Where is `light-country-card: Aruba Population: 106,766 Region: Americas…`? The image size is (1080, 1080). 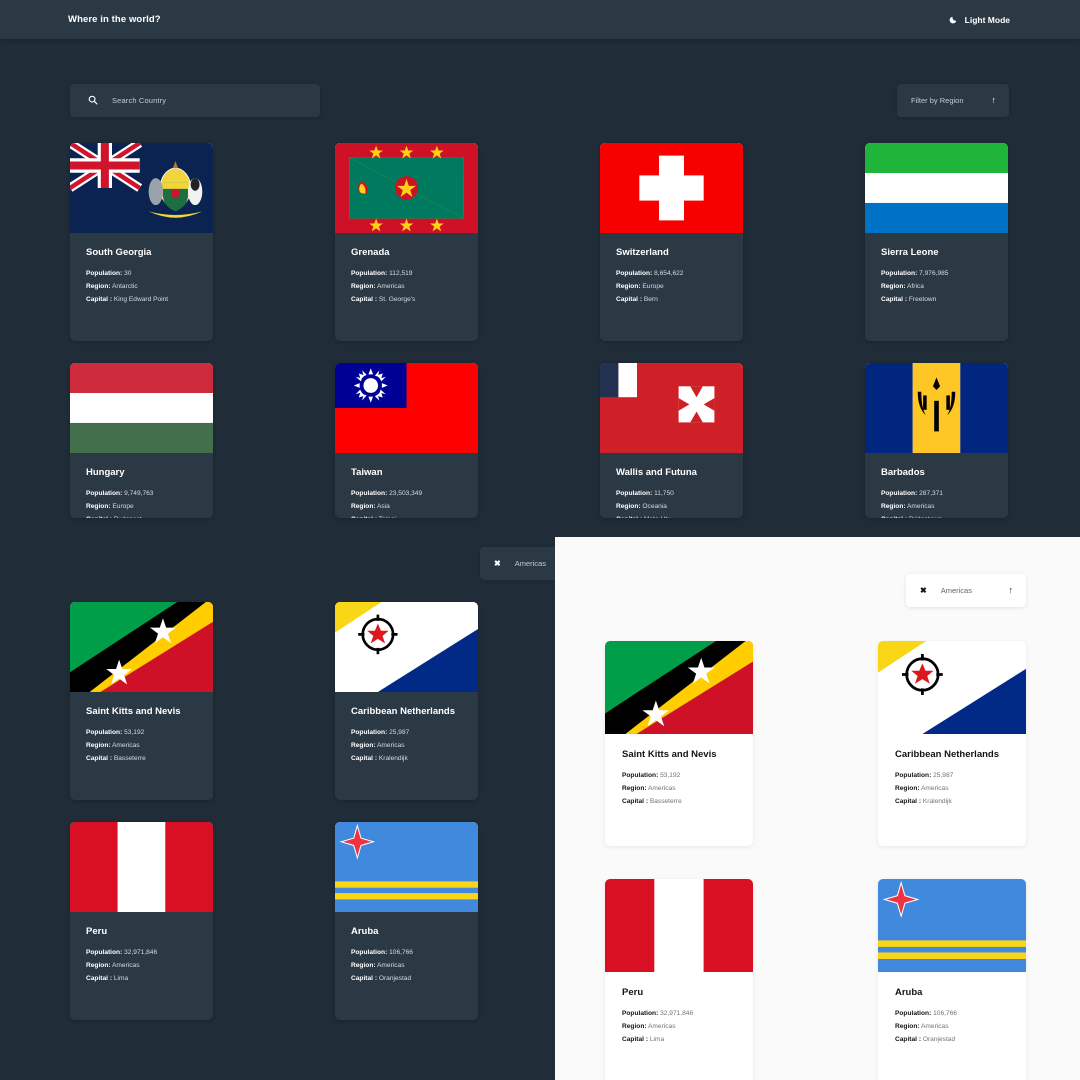
light-country-card: Aruba Population: 106,766 Region: Americas… is located at coordinates (952, 979).